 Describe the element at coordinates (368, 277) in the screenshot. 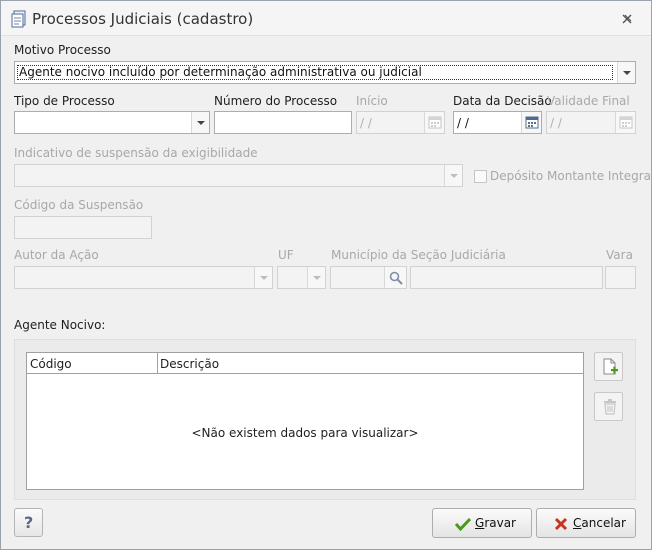

I see `municipio-code-input` at that location.